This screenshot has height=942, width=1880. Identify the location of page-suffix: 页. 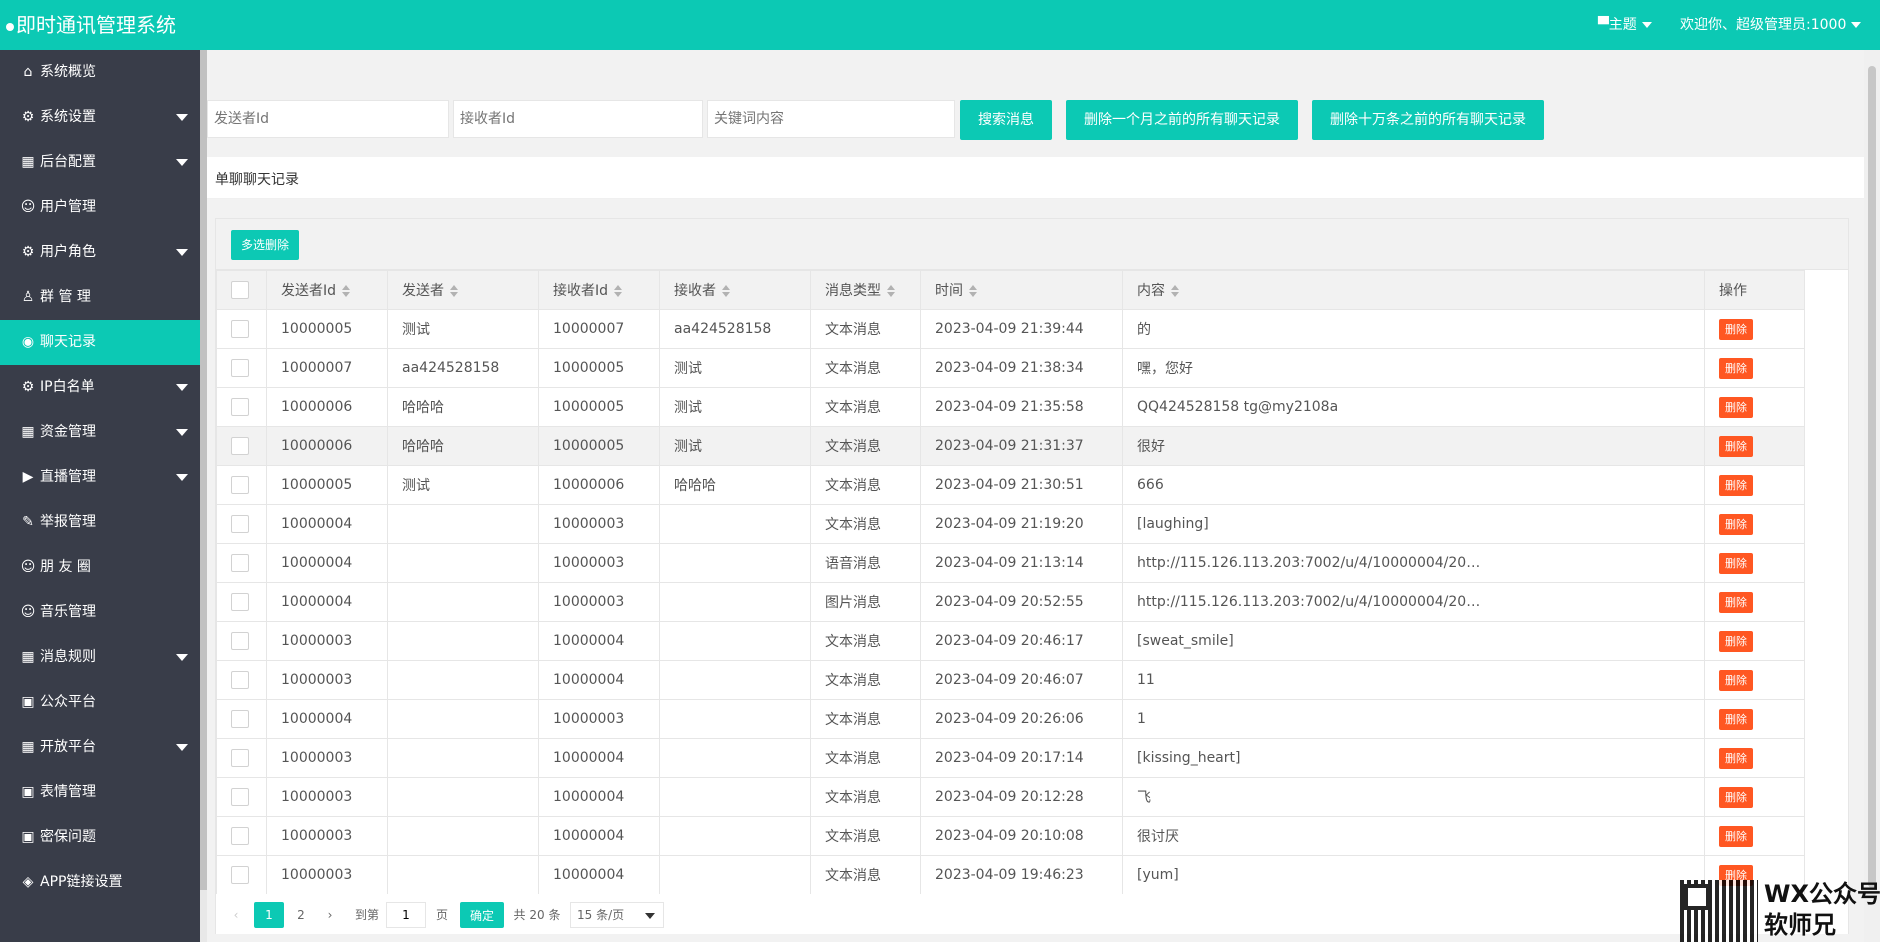
(441, 915).